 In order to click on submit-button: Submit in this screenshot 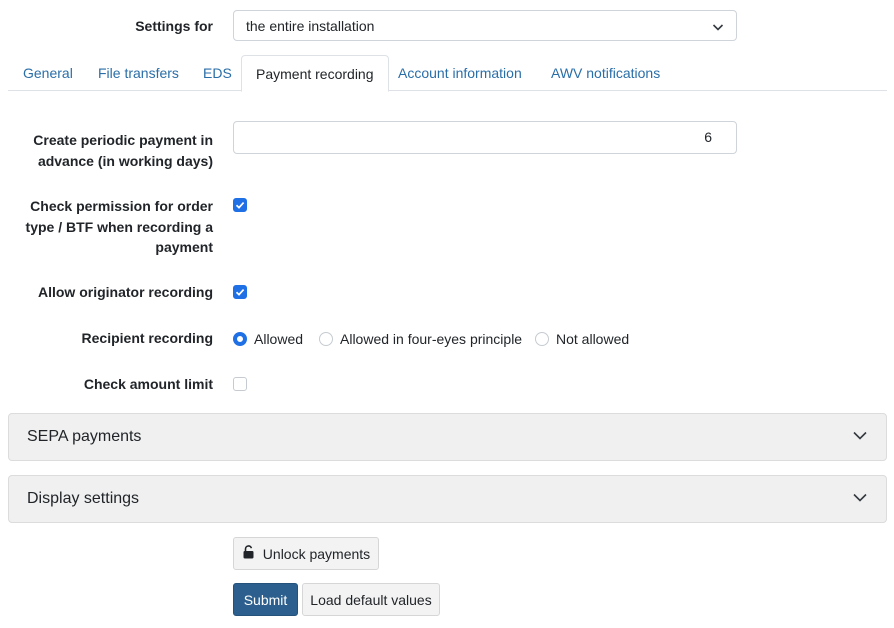, I will do `click(265, 599)`.